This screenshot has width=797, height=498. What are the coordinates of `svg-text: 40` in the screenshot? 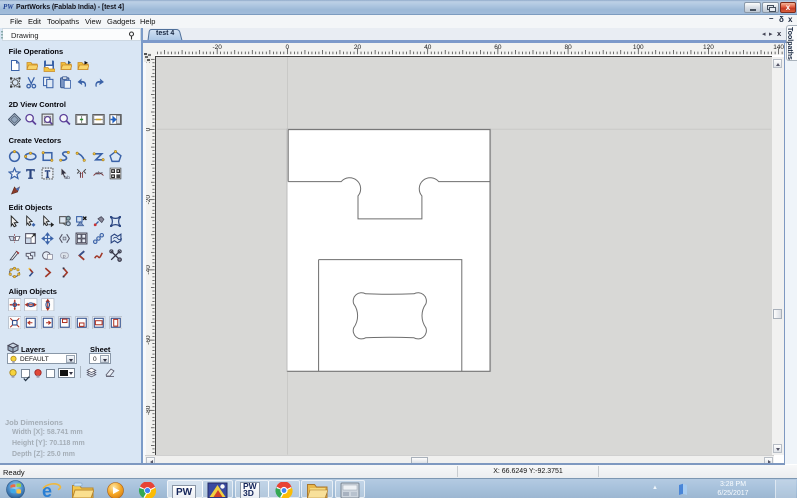 It's located at (428, 47).